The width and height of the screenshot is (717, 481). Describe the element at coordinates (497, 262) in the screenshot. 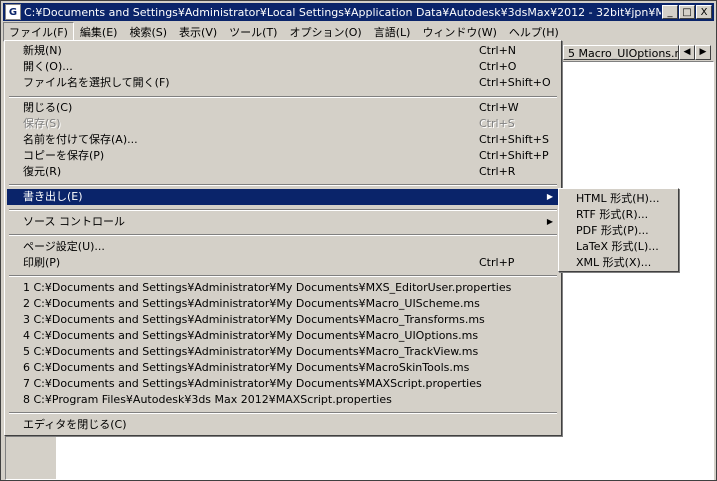

I see `shortcut: Ctrl+P` at that location.